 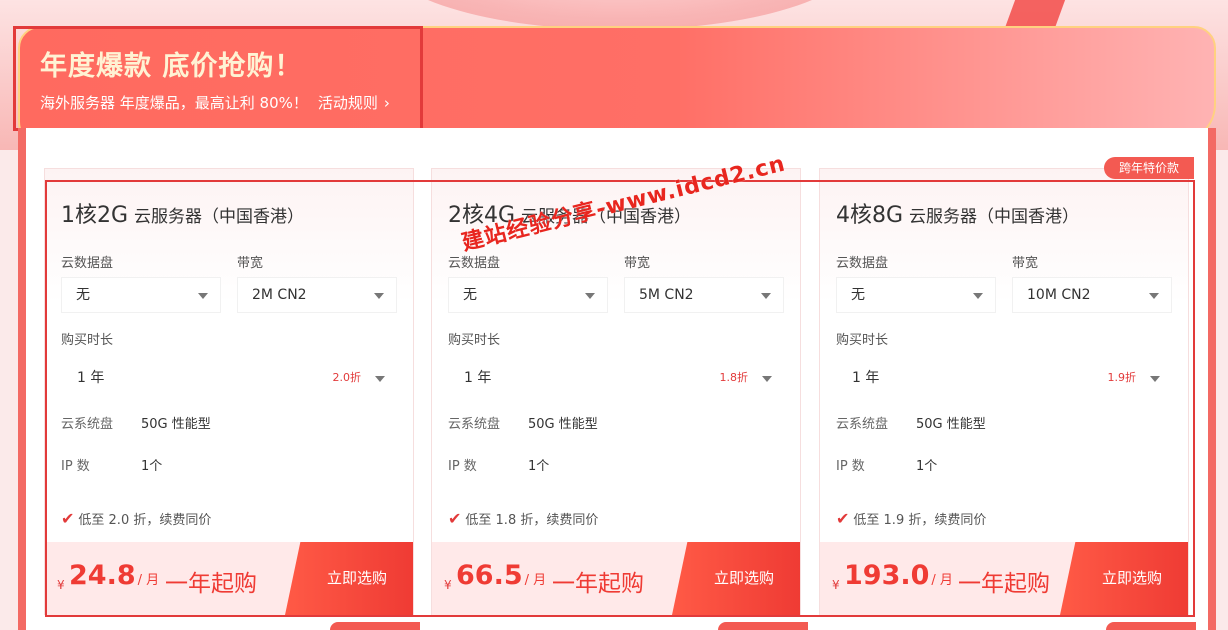 I want to click on duration-select: 1 年 1.9折, so click(x=1004, y=379).